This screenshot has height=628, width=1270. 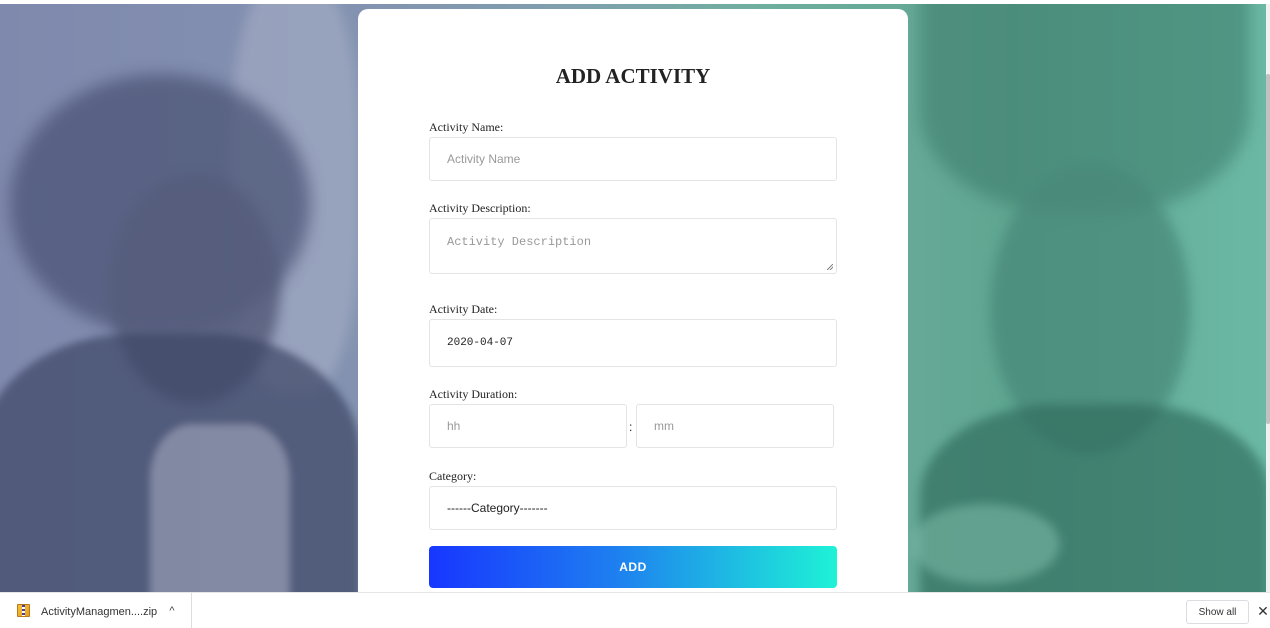 I want to click on category-select: ------Category-------, so click(x=633, y=508).